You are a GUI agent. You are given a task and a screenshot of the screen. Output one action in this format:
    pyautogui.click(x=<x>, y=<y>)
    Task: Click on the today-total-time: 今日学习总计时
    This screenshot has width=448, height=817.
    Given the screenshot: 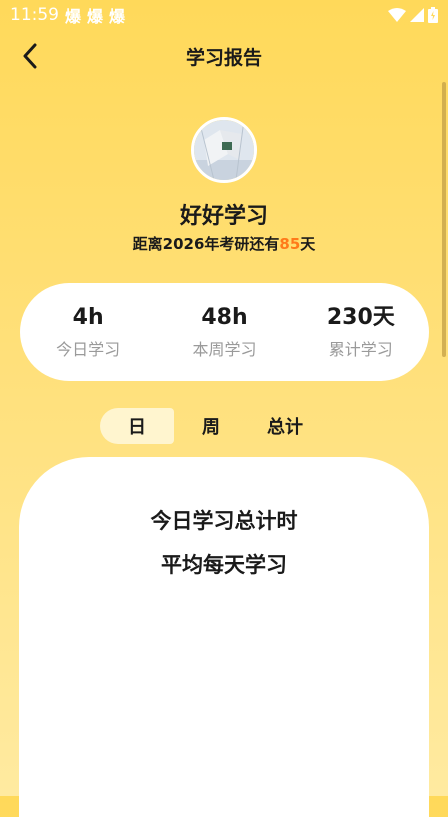 What is the action you would take?
    pyautogui.click(x=224, y=521)
    